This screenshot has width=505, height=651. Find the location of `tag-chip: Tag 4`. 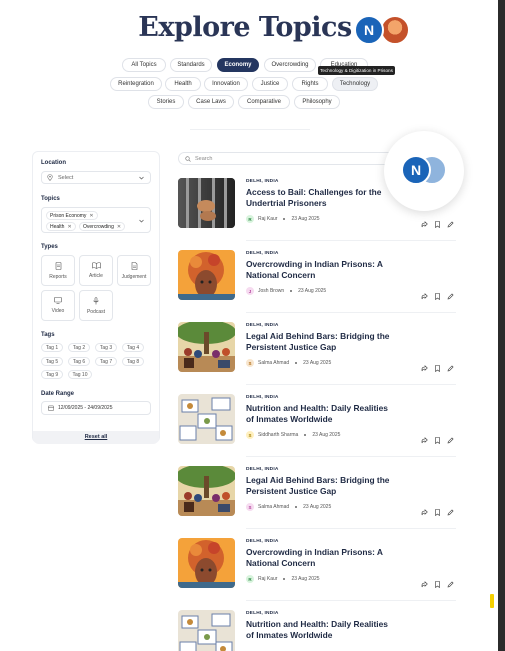

tag-chip: Tag 4 is located at coordinates (133, 347).